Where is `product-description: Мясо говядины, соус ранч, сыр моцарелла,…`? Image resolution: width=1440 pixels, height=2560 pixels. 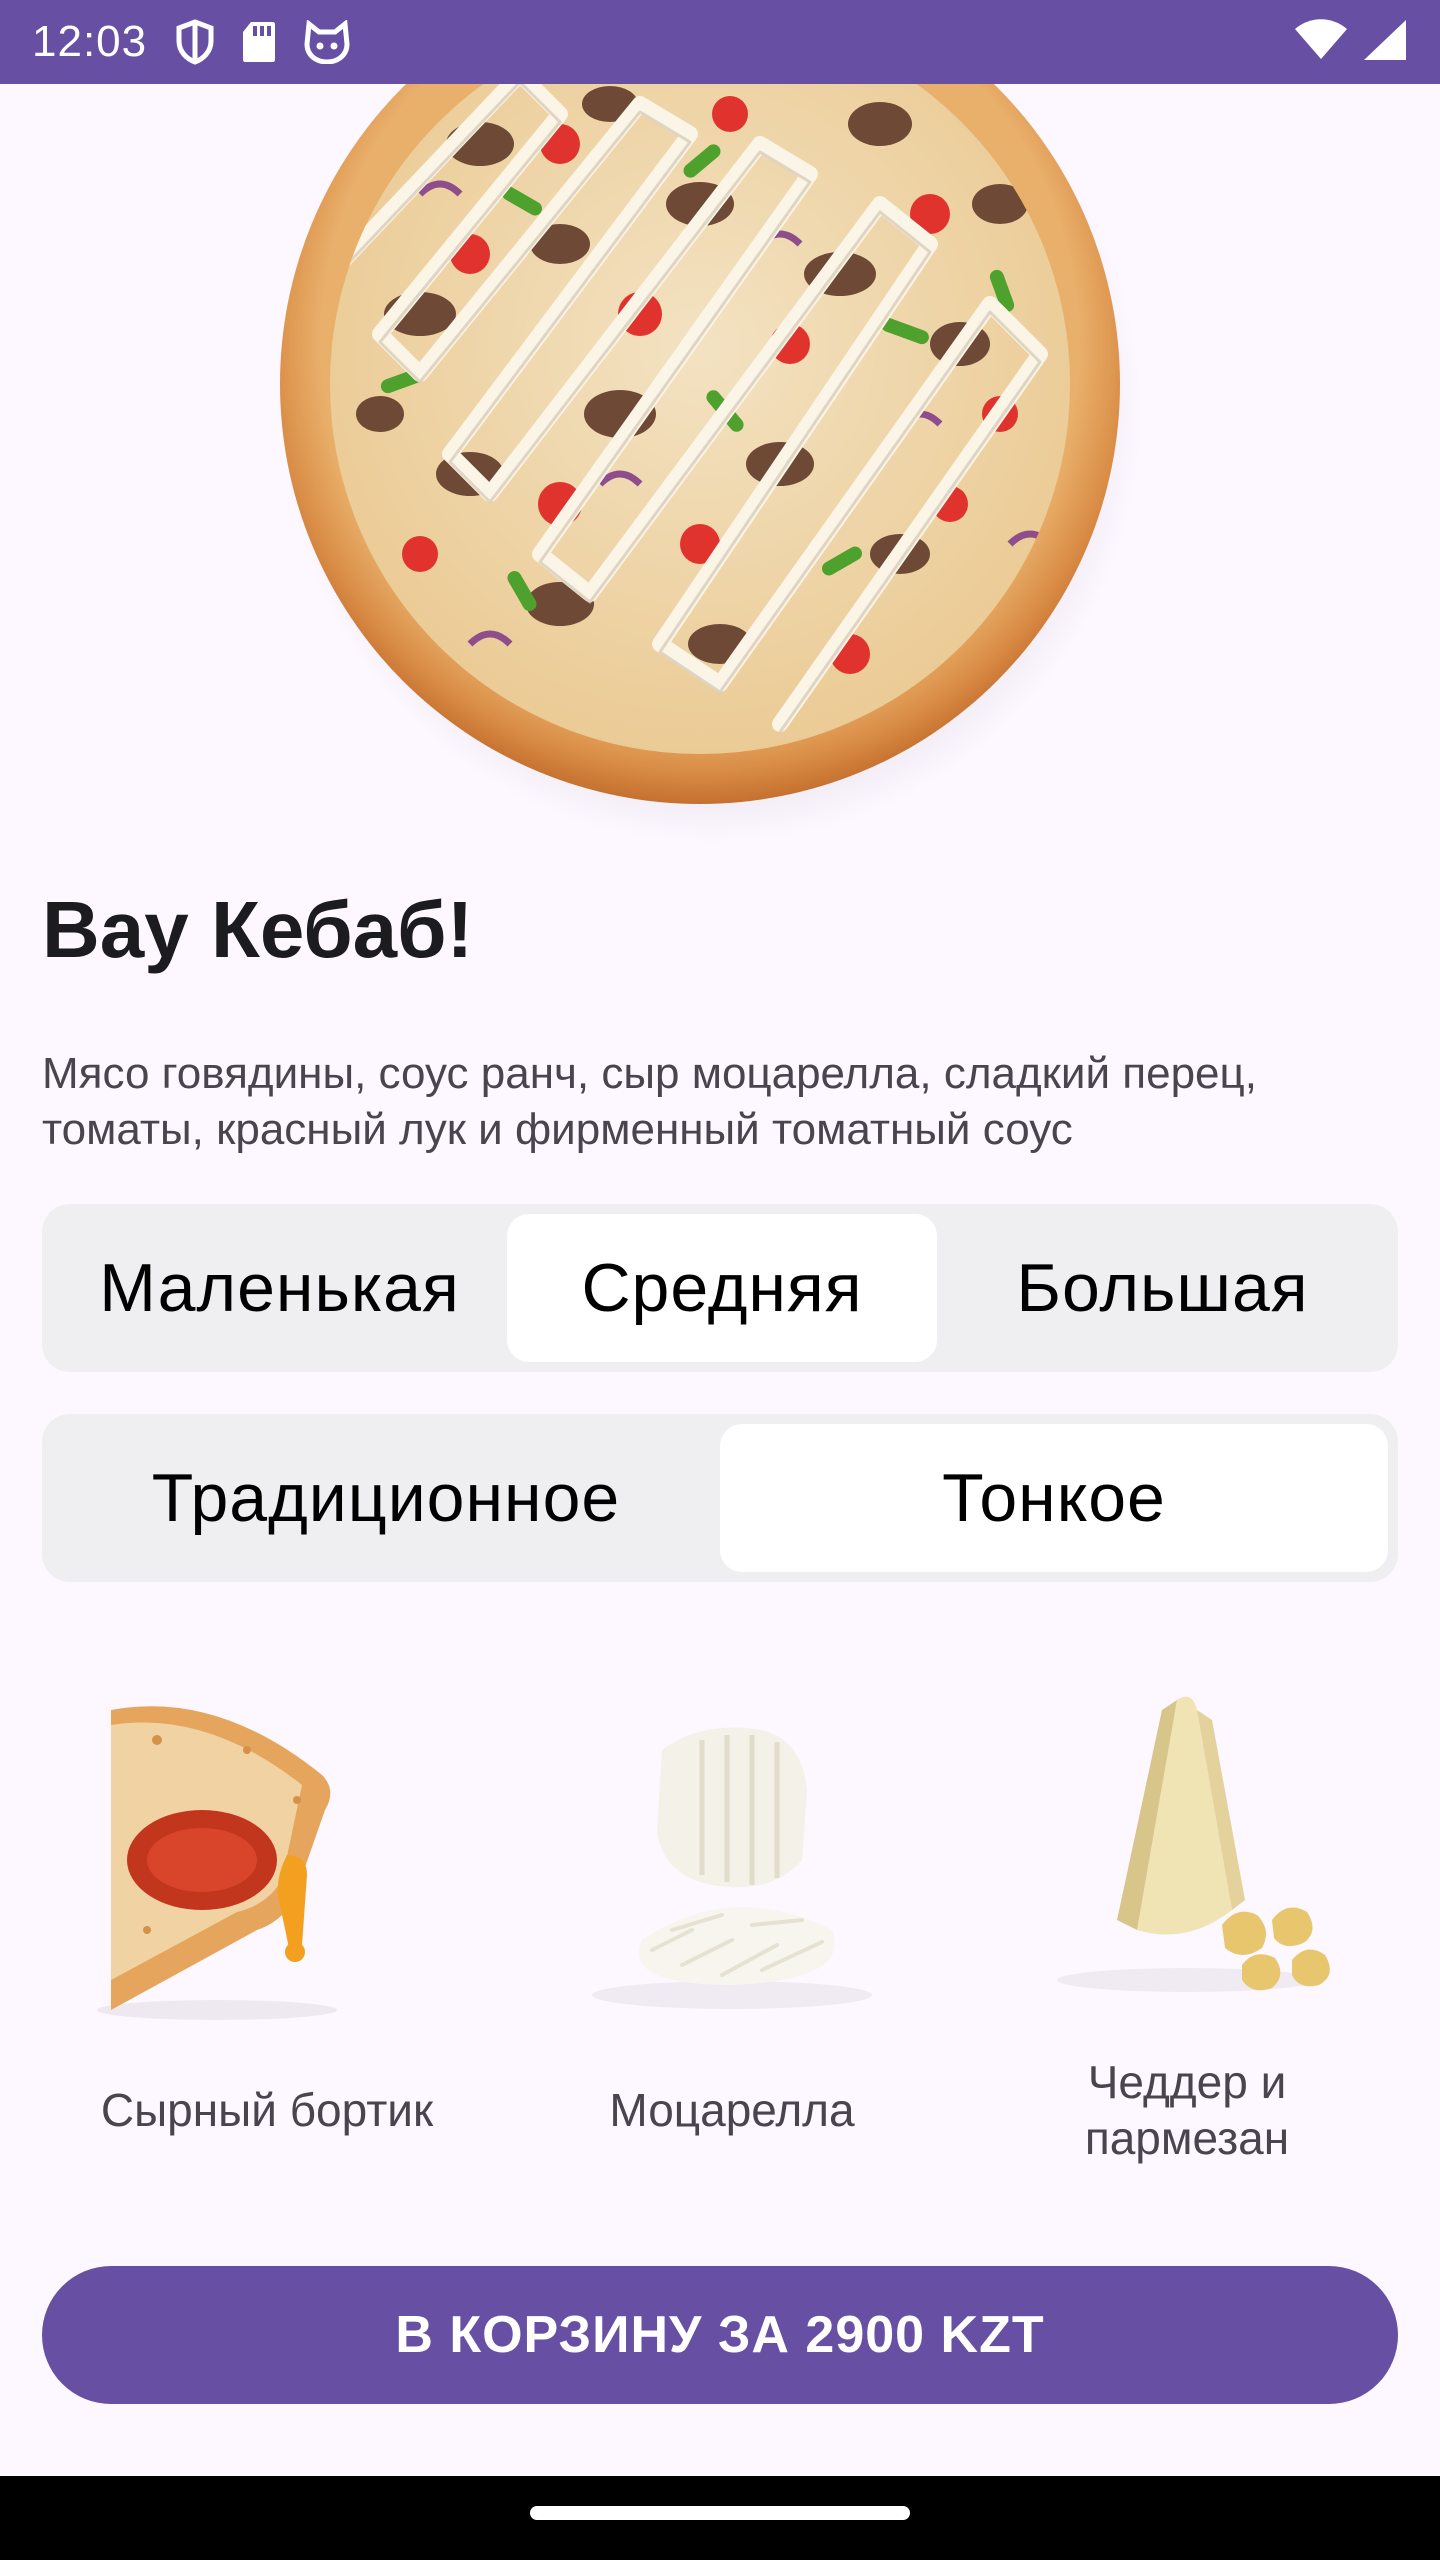
product-description: Мясо говядины, соус ранч, сыр моцарелла,… is located at coordinates (649, 1101).